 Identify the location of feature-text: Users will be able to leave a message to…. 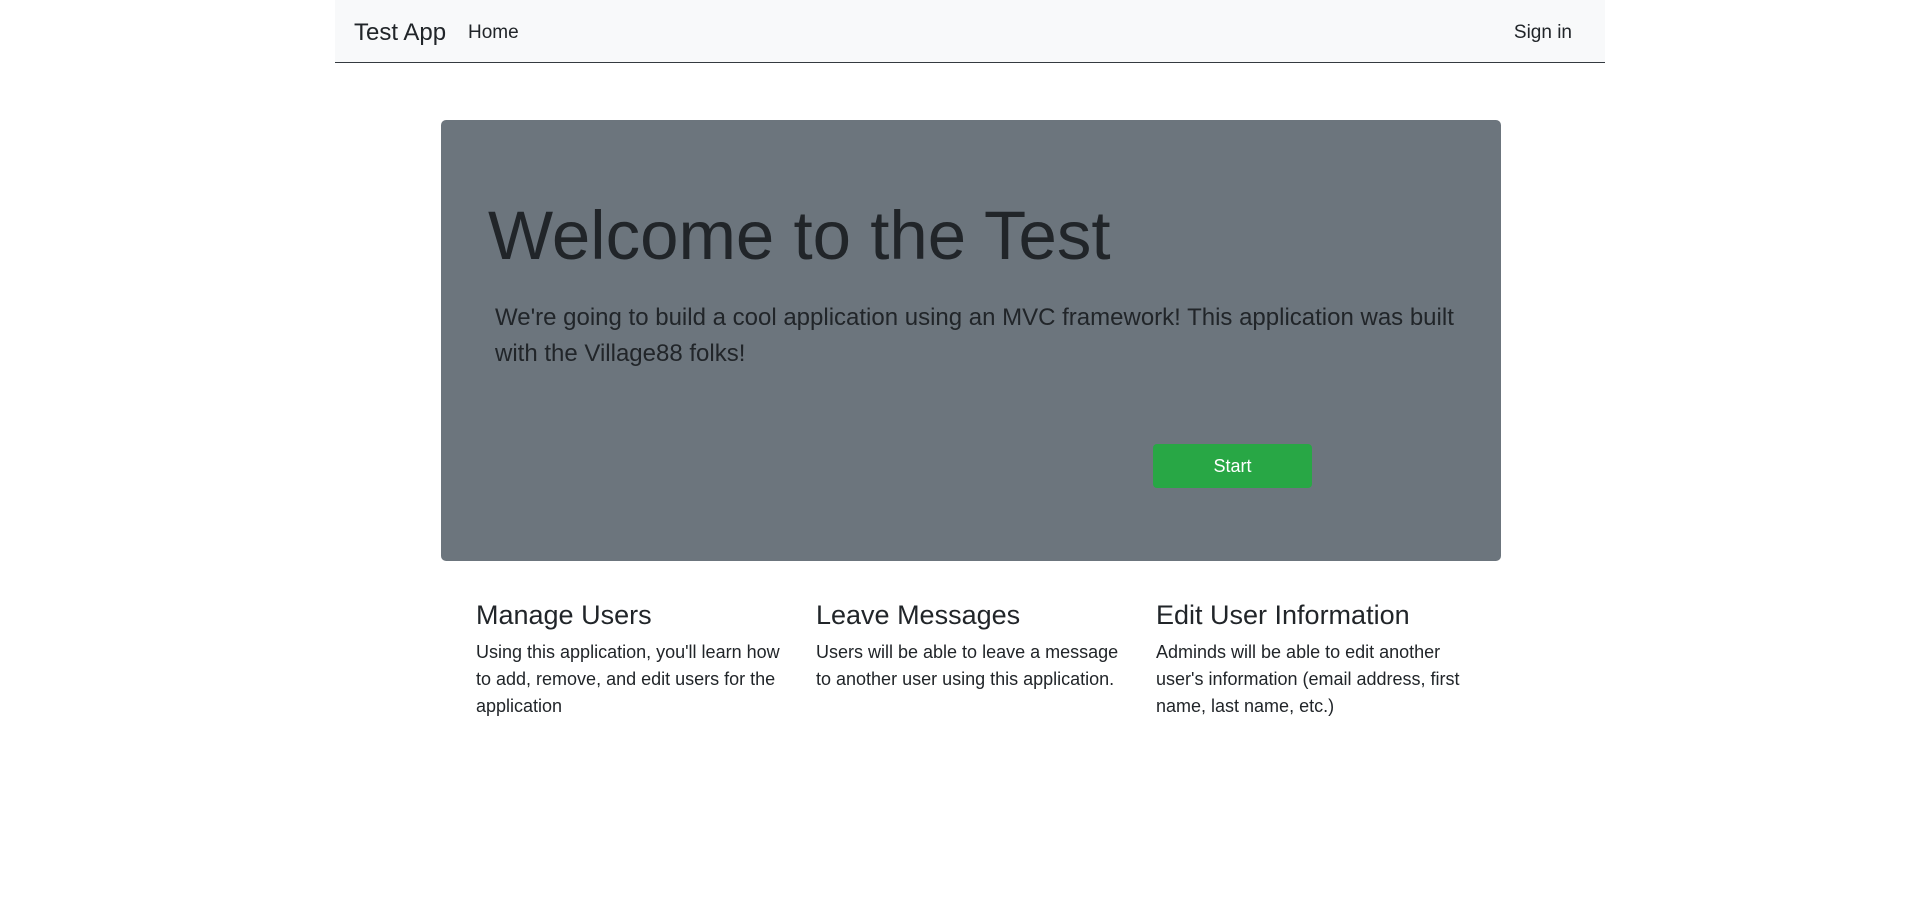
(967, 665).